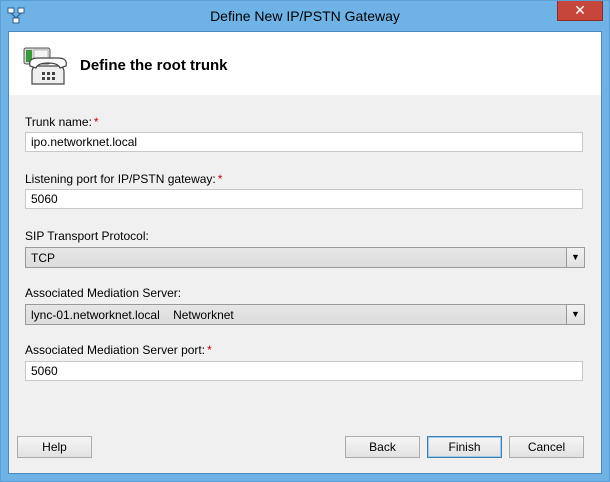  What do you see at coordinates (546, 447) in the screenshot?
I see `cancel-button: Cancel` at bounding box center [546, 447].